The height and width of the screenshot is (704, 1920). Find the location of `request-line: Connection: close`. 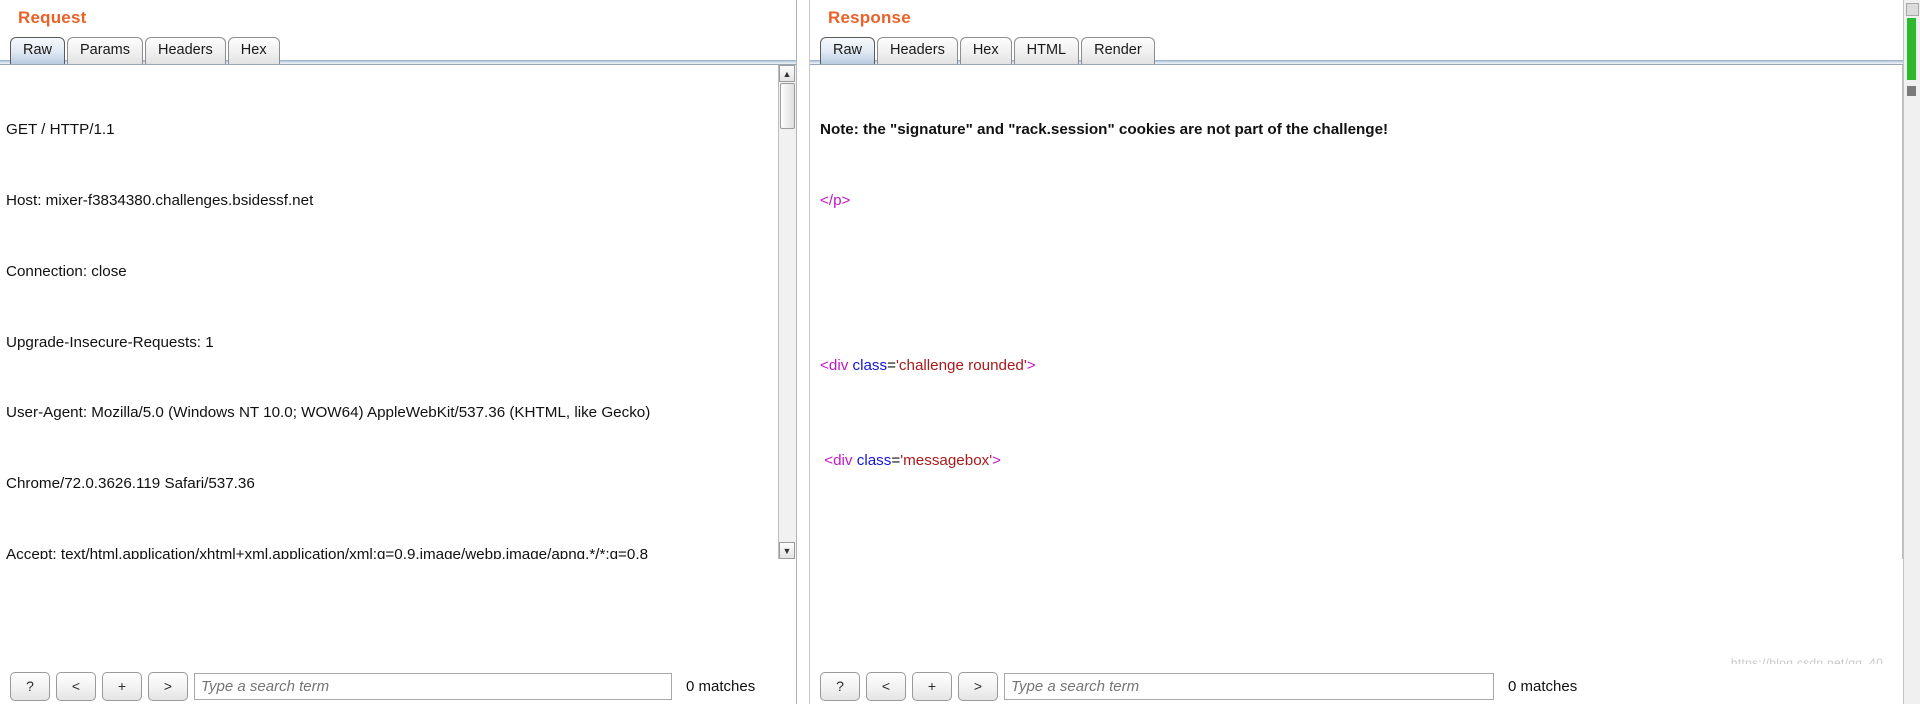

request-line: Connection: close is located at coordinates (66, 271).